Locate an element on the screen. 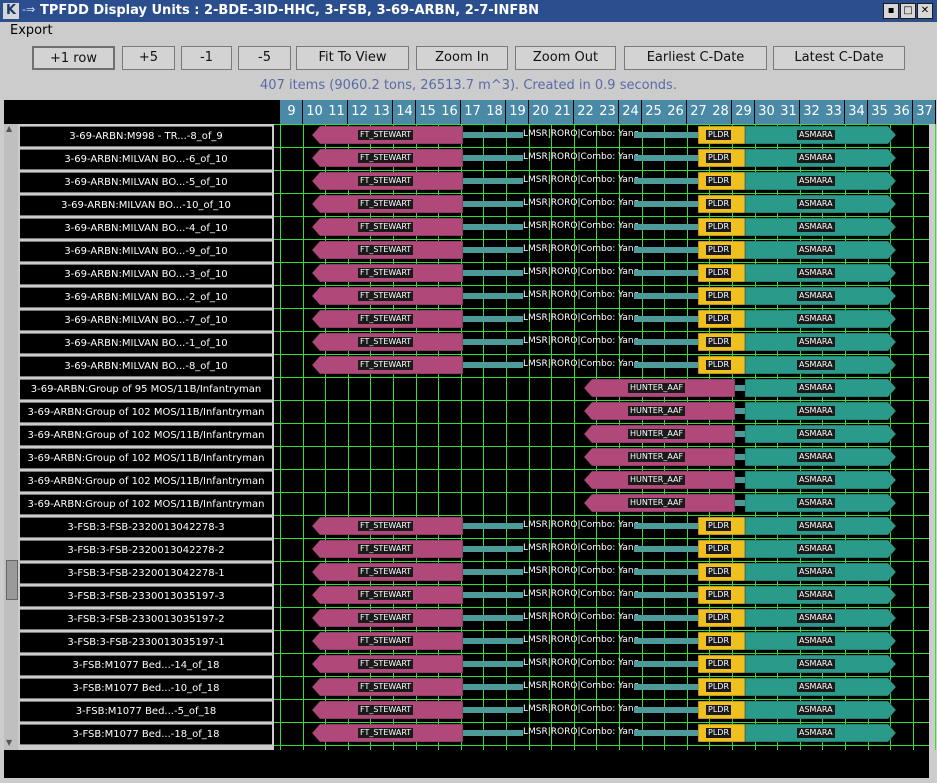 The width and height of the screenshot is (937, 783). row-label: 3-69-ARBN:M998 - TR...-8_of_9 is located at coordinates (146, 136).